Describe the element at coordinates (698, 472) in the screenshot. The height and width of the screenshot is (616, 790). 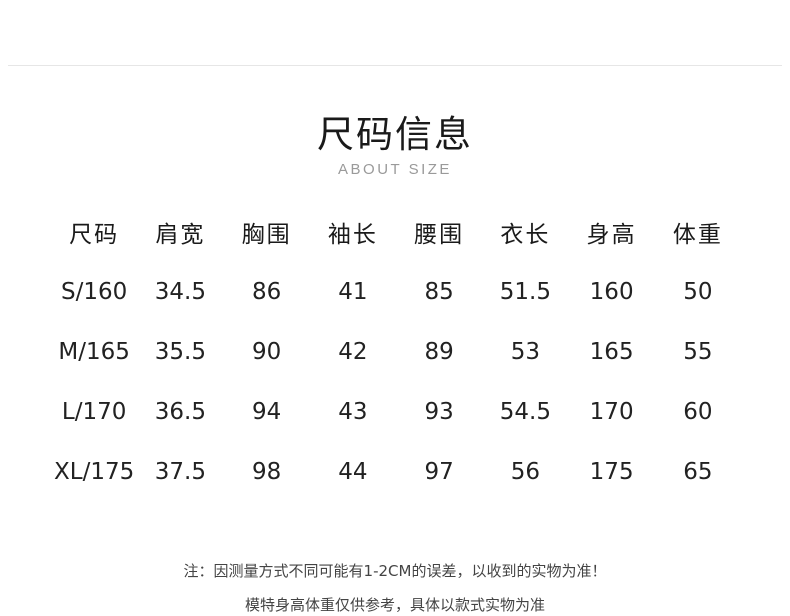
I see `table-cell: 65` at that location.